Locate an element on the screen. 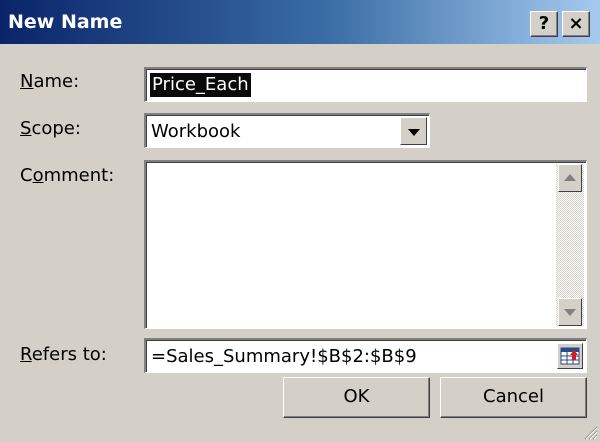 Image resolution: width=600 pixels, height=442 pixels. scope-value: Workbook is located at coordinates (196, 131).